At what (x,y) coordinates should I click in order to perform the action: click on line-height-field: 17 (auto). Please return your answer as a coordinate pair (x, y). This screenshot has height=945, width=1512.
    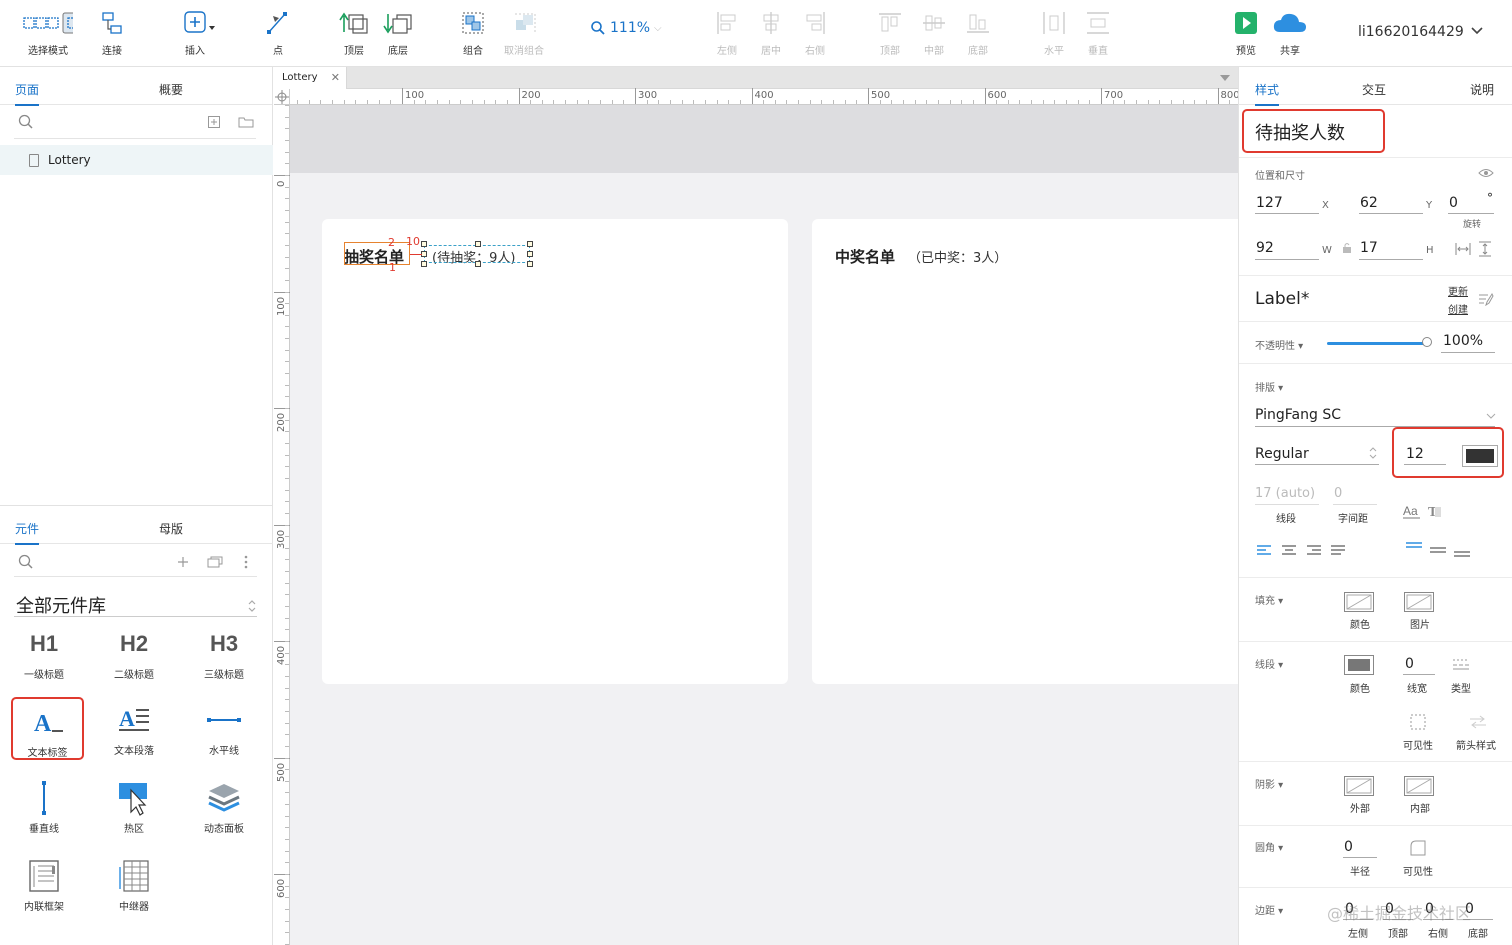
    Looking at the image, I should click on (1285, 493).